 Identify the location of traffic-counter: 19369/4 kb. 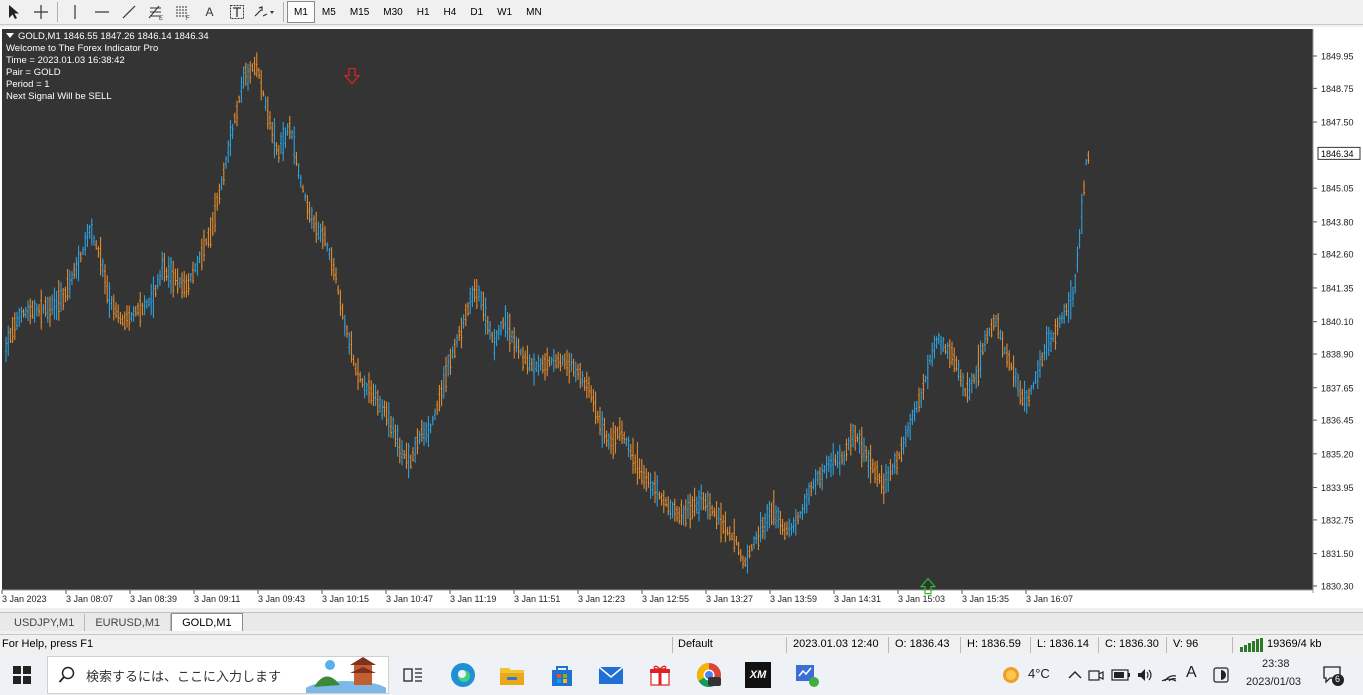
(1294, 644).